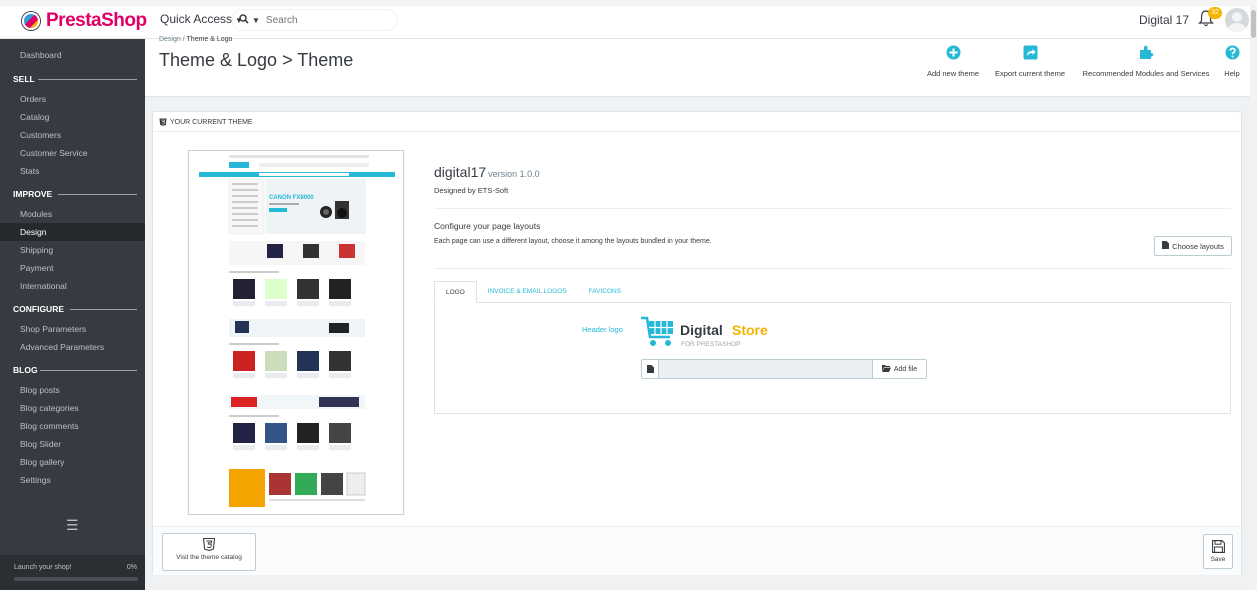  I want to click on sidebar-item-blog-slider: Blog Slider, so click(72, 444).